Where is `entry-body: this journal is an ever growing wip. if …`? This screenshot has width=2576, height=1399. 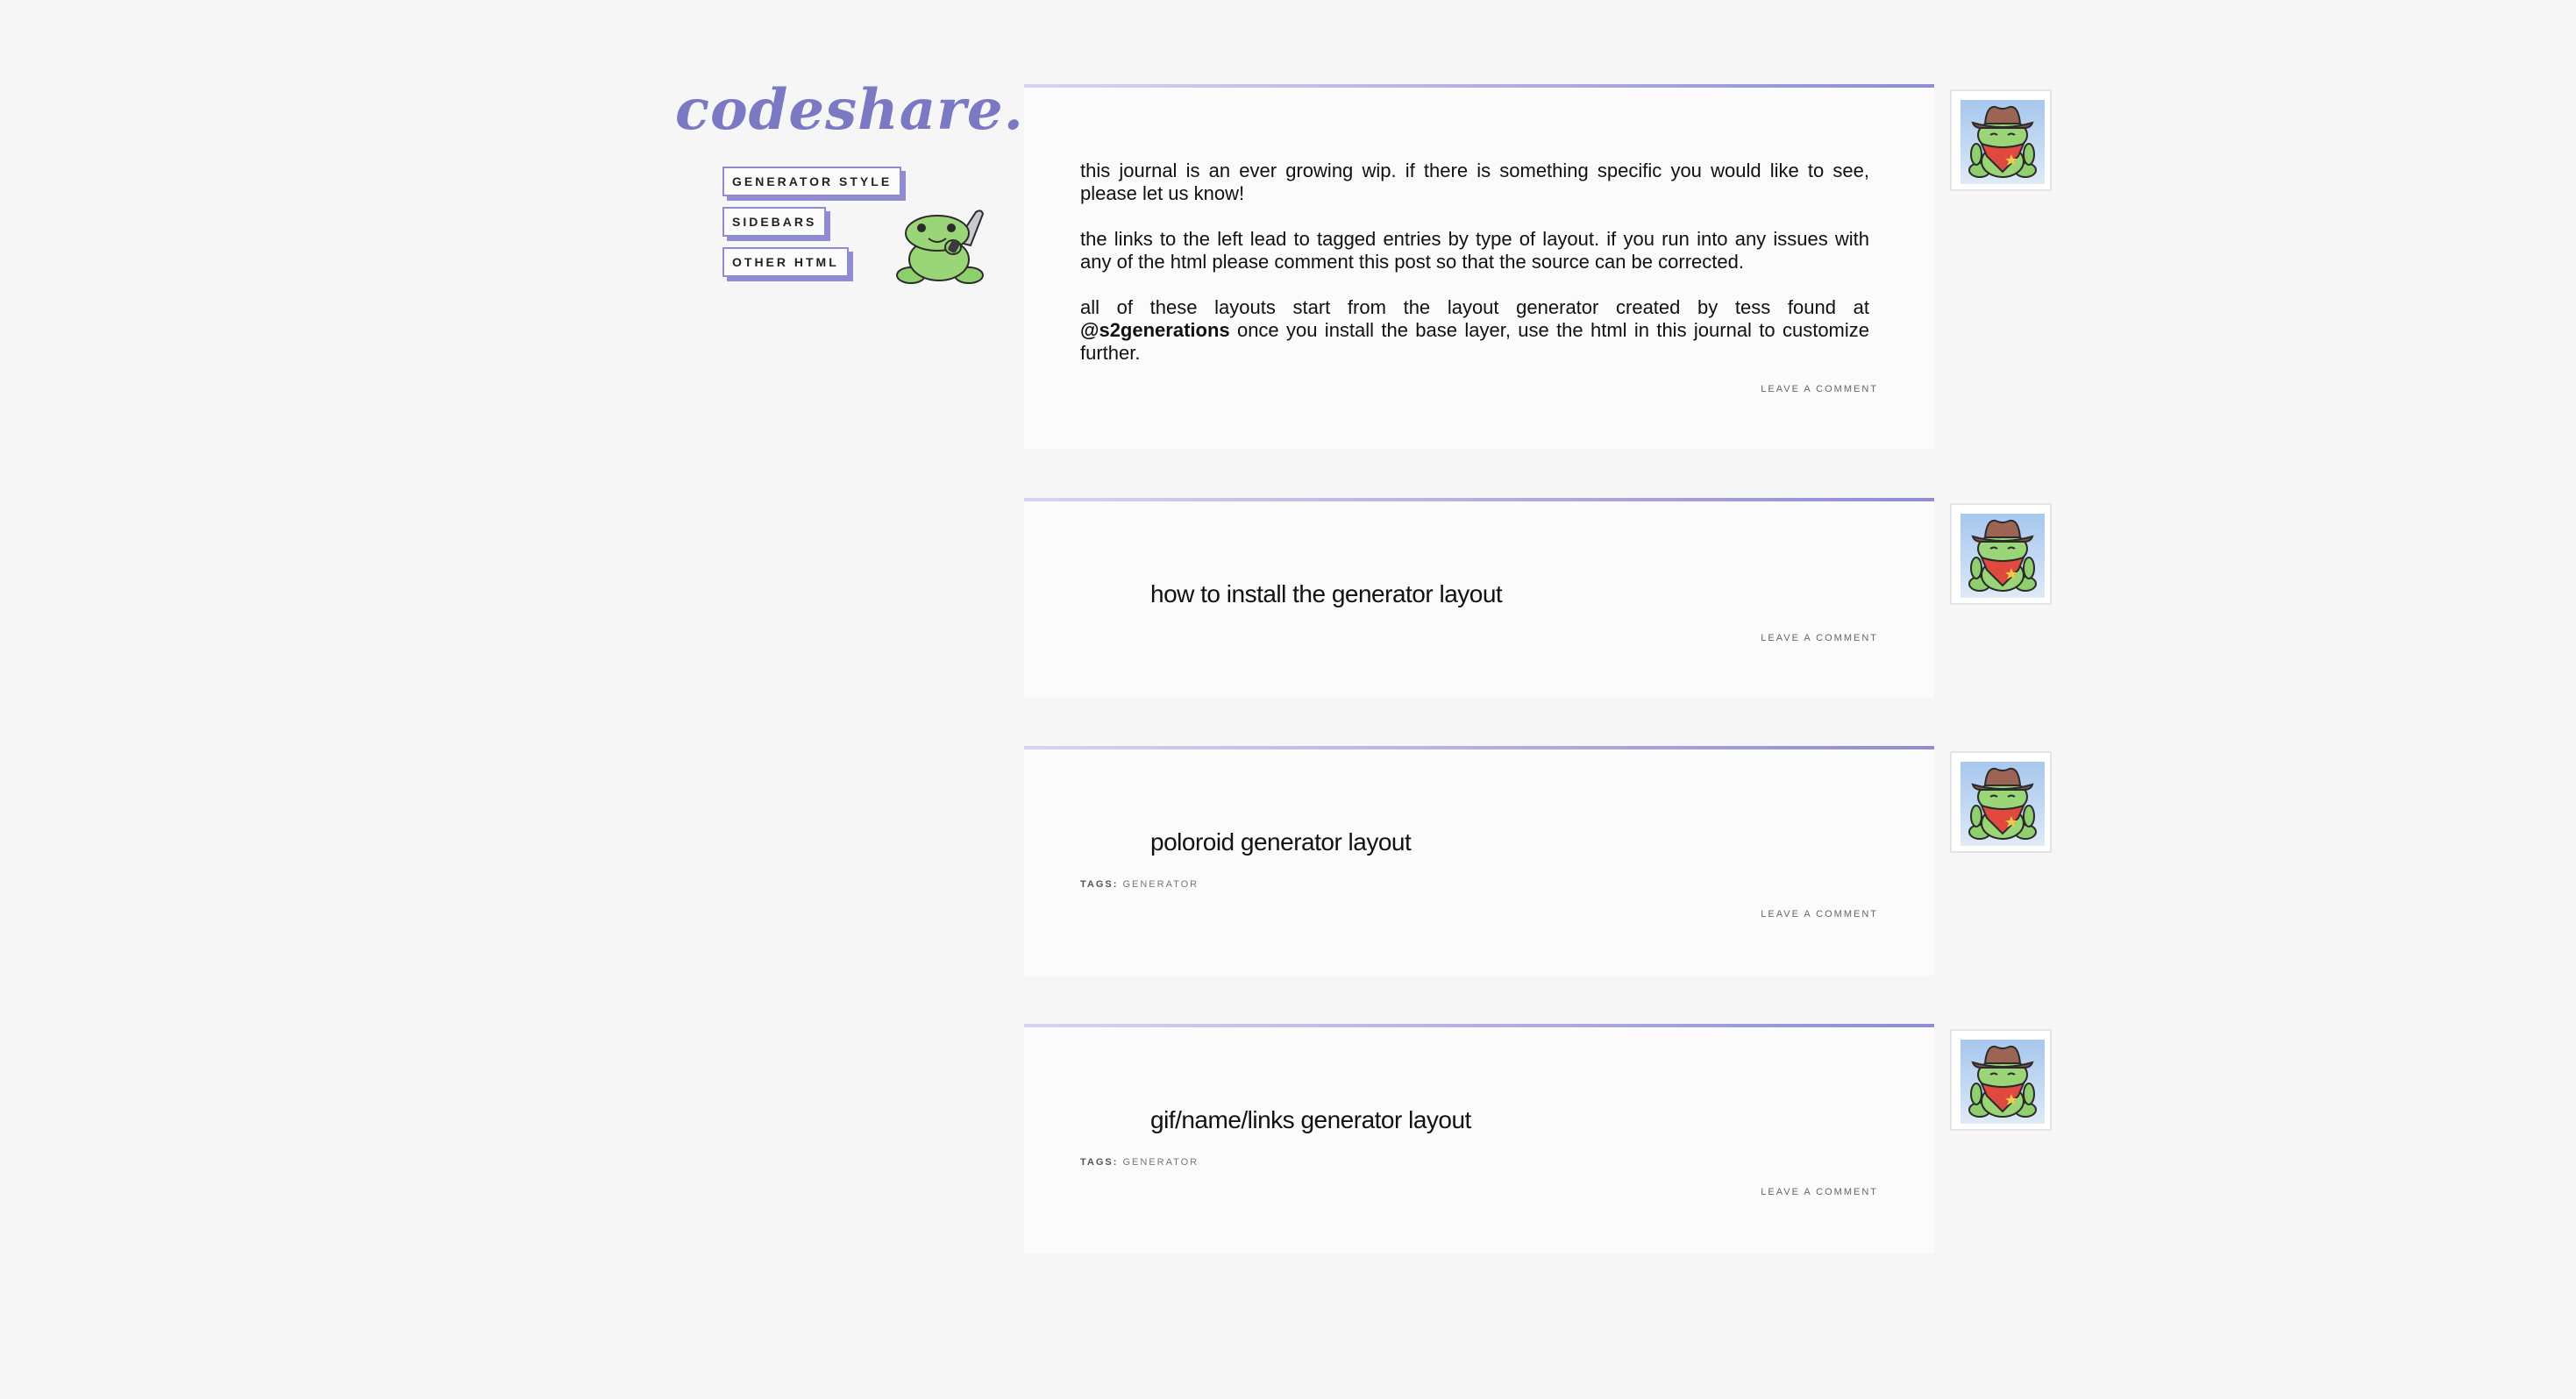 entry-body: this journal is an ever growing wip. if … is located at coordinates (1474, 273).